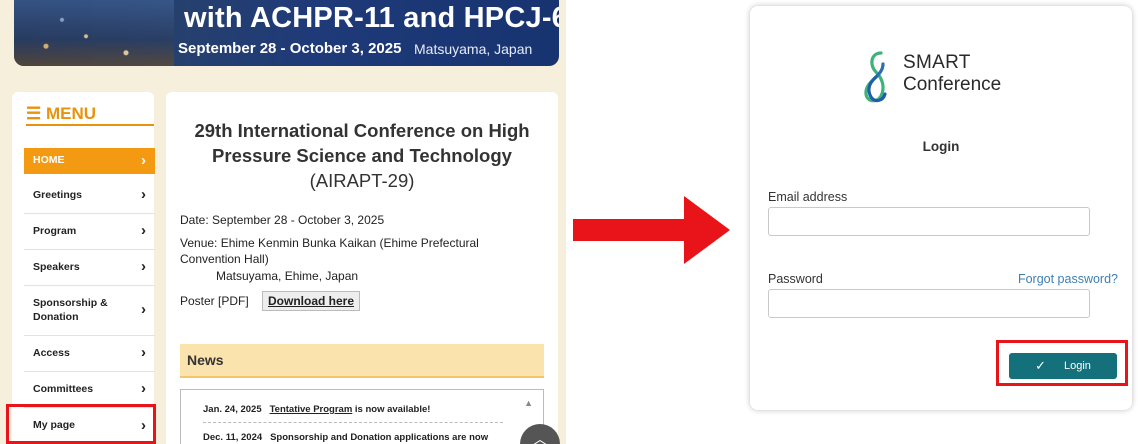 The image size is (1138, 444). What do you see at coordinates (952, 84) in the screenshot?
I see `brand-name-line2: Conference` at bounding box center [952, 84].